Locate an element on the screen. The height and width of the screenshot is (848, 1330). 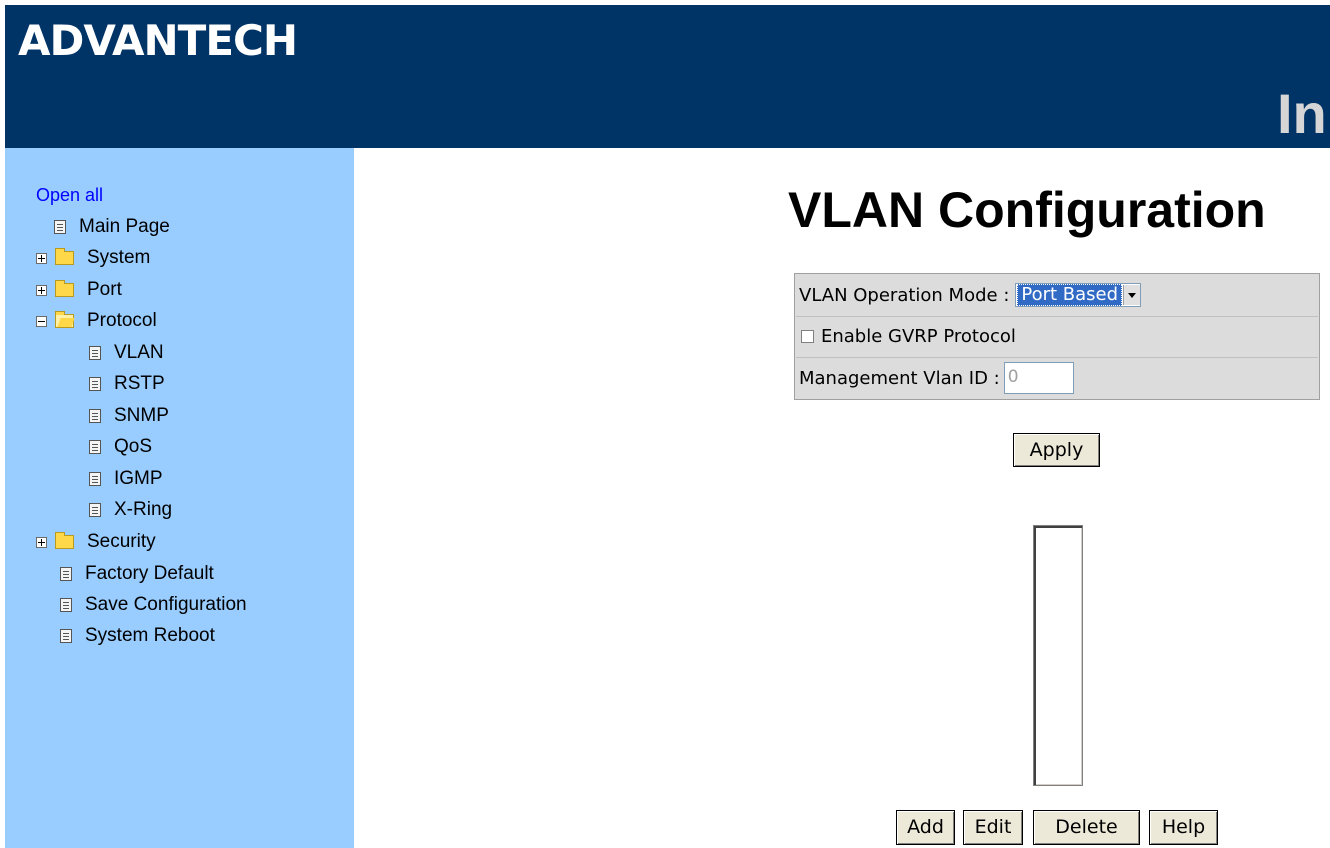
open-all-link: Open all is located at coordinates (69, 195).